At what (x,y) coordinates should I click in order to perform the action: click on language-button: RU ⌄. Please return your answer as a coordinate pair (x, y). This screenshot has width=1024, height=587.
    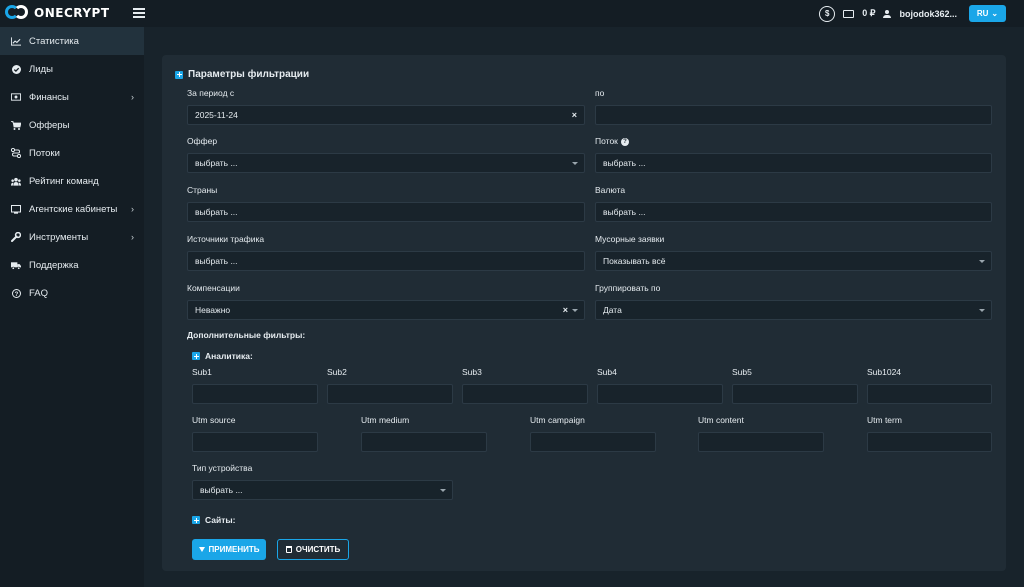
    Looking at the image, I should click on (987, 13).